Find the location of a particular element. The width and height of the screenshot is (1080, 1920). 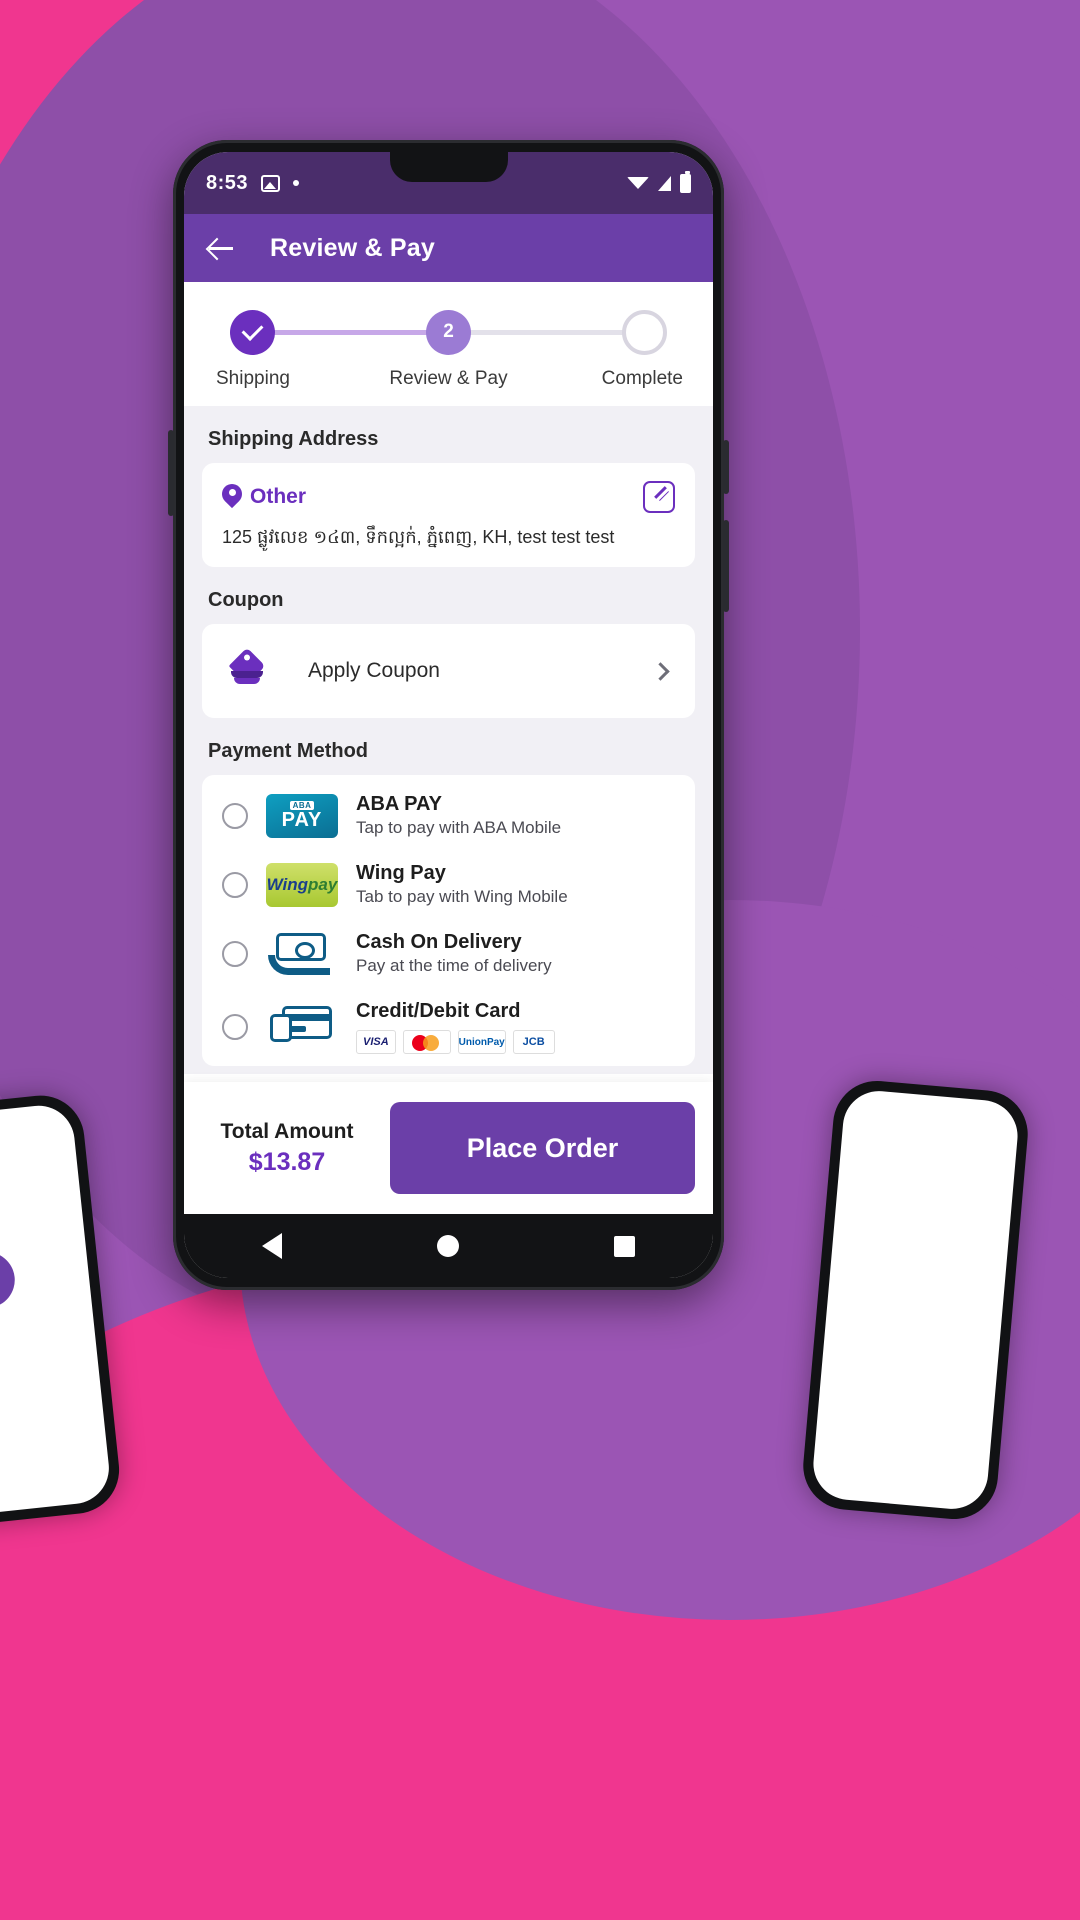

wing-logo-text: Wingpay is located at coordinates (302, 884).